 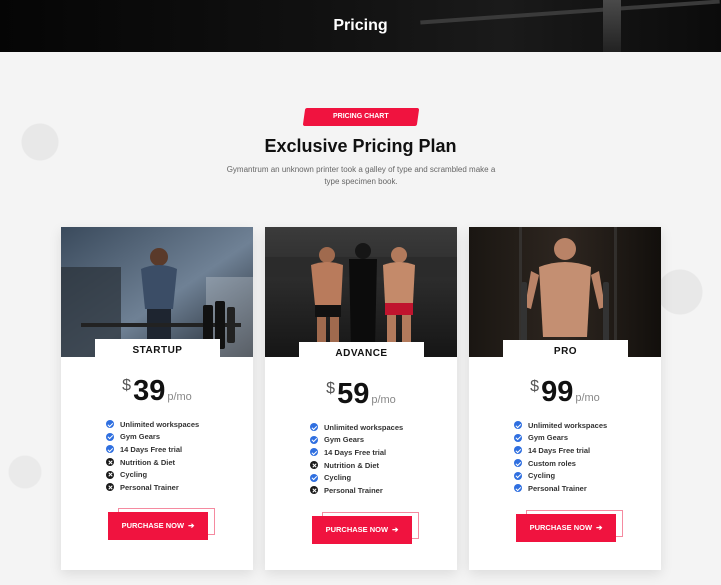 I want to click on plan-price: $59 p/mo, so click(x=361, y=394).